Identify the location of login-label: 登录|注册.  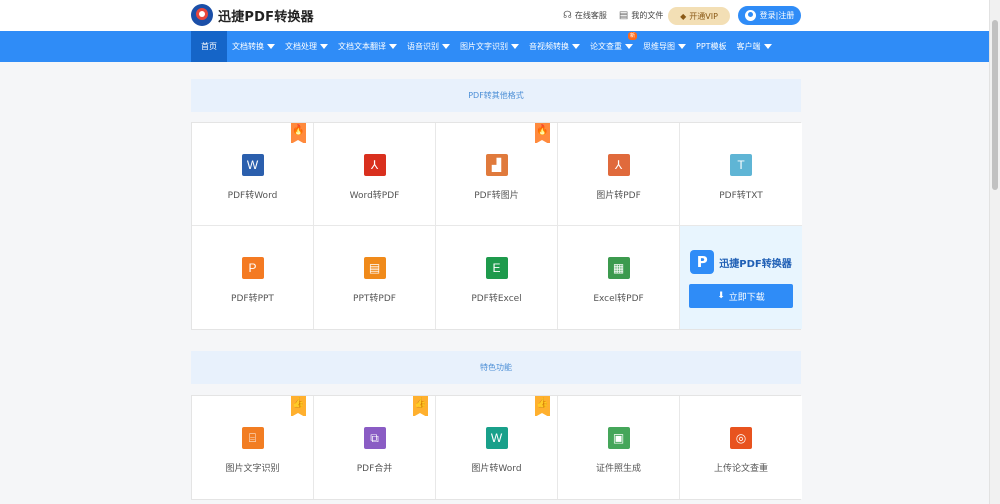
(777, 15).